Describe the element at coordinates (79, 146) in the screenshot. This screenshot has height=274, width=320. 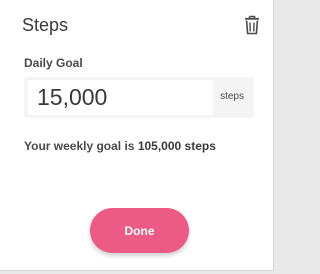
I see `weekly-goal-prefix: Your weekly goal is` at that location.